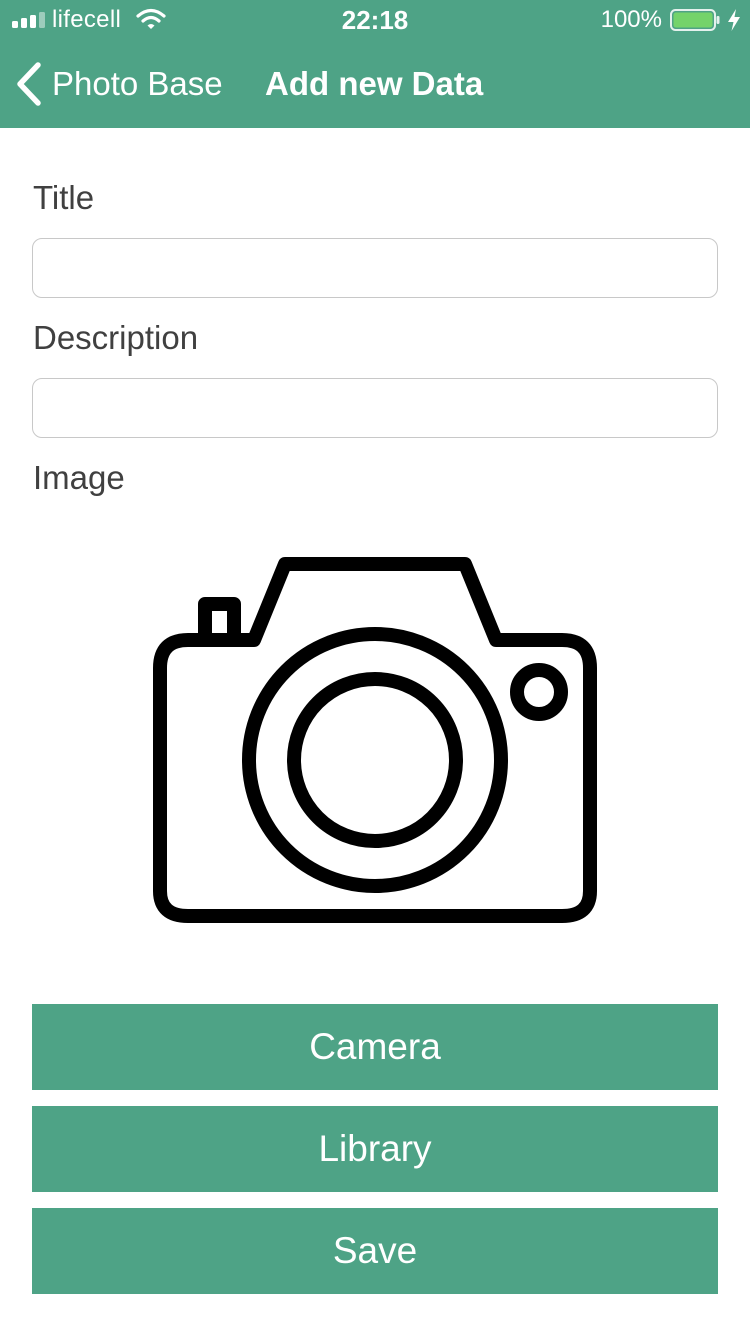  I want to click on save-button: Save, so click(375, 1251).